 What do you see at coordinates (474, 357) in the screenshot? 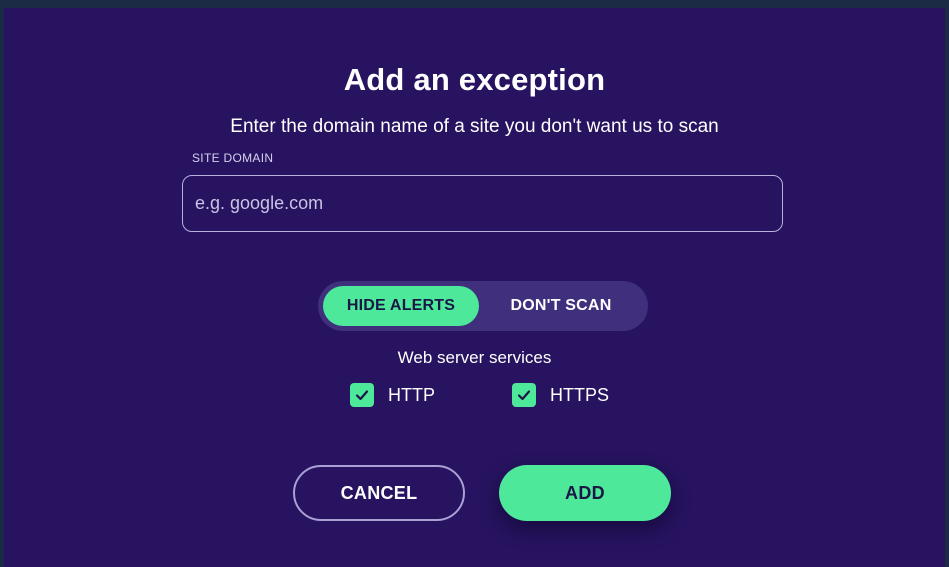
I see `web-server-services-label: Web server services` at bounding box center [474, 357].